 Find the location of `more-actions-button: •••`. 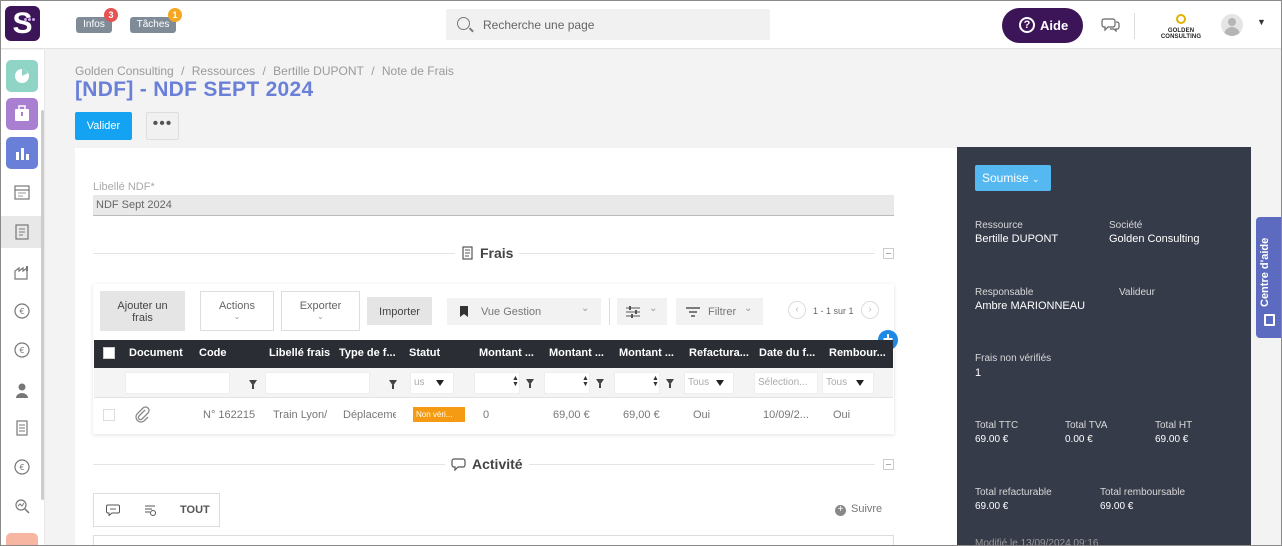

more-actions-button: ••• is located at coordinates (162, 126).